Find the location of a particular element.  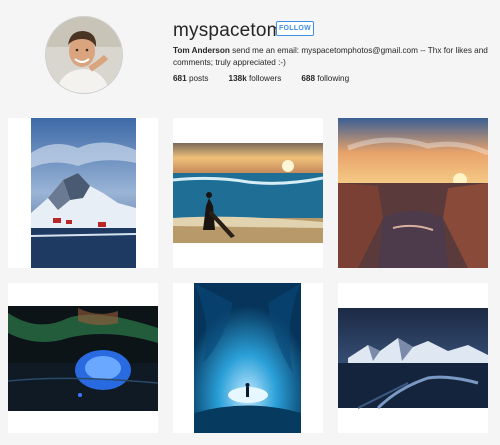

profile-full-name: Tom Anderson is located at coordinates (201, 50).